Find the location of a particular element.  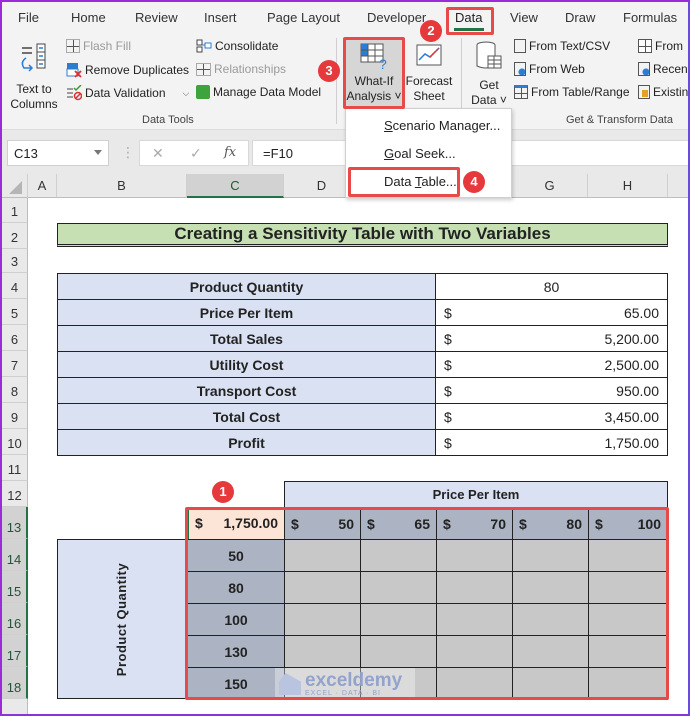

price-header-cell: $65 is located at coordinates (398, 523).